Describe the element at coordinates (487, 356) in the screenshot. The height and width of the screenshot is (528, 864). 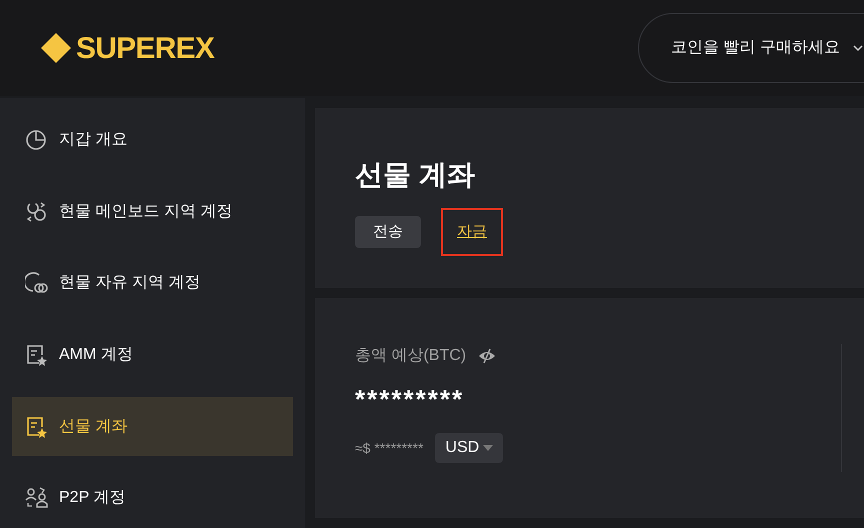
I see `eye-hidden-icon` at that location.